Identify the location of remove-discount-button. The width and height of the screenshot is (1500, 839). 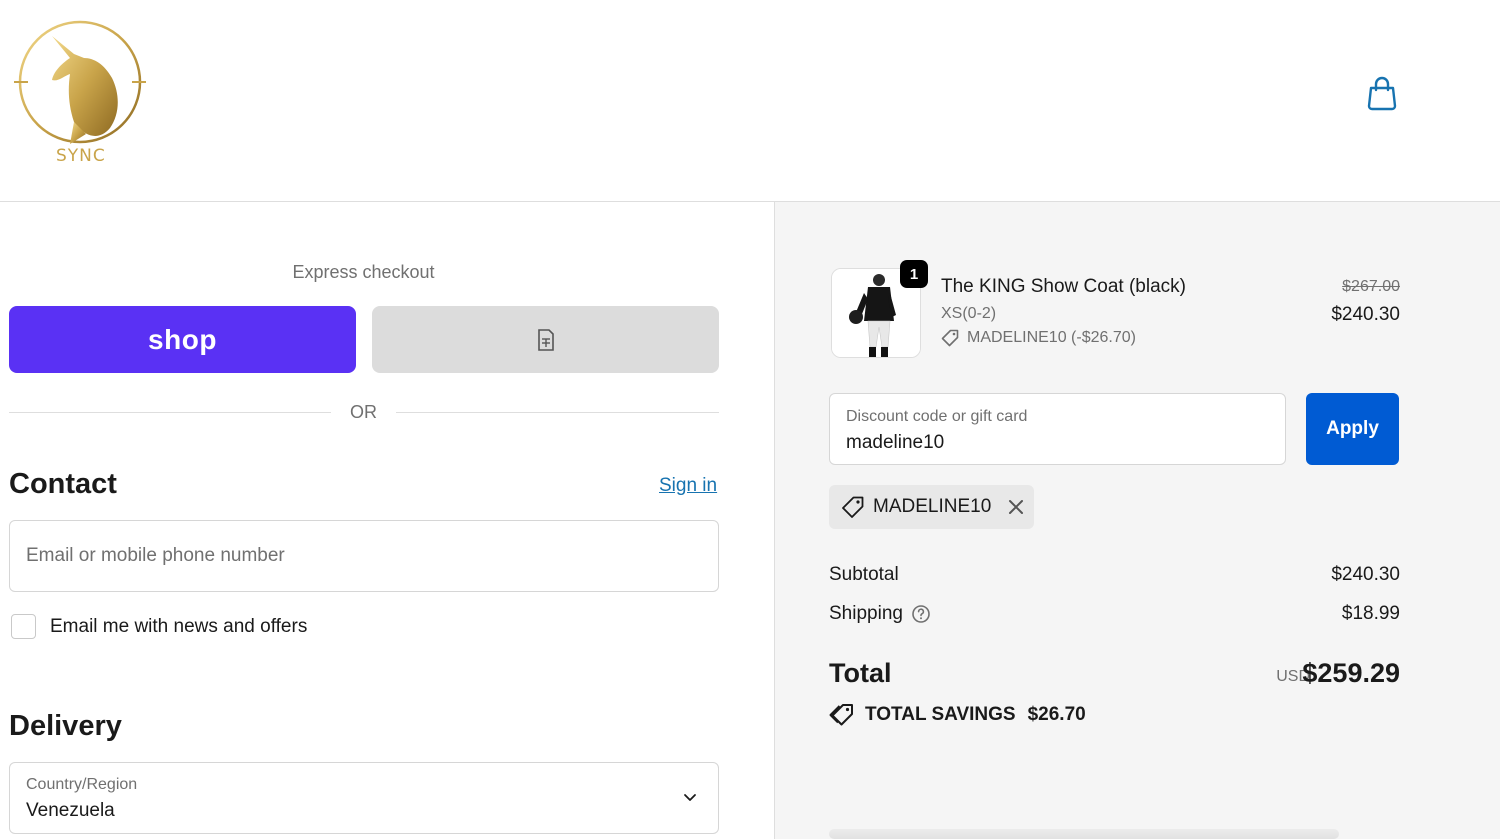
(1016, 507).